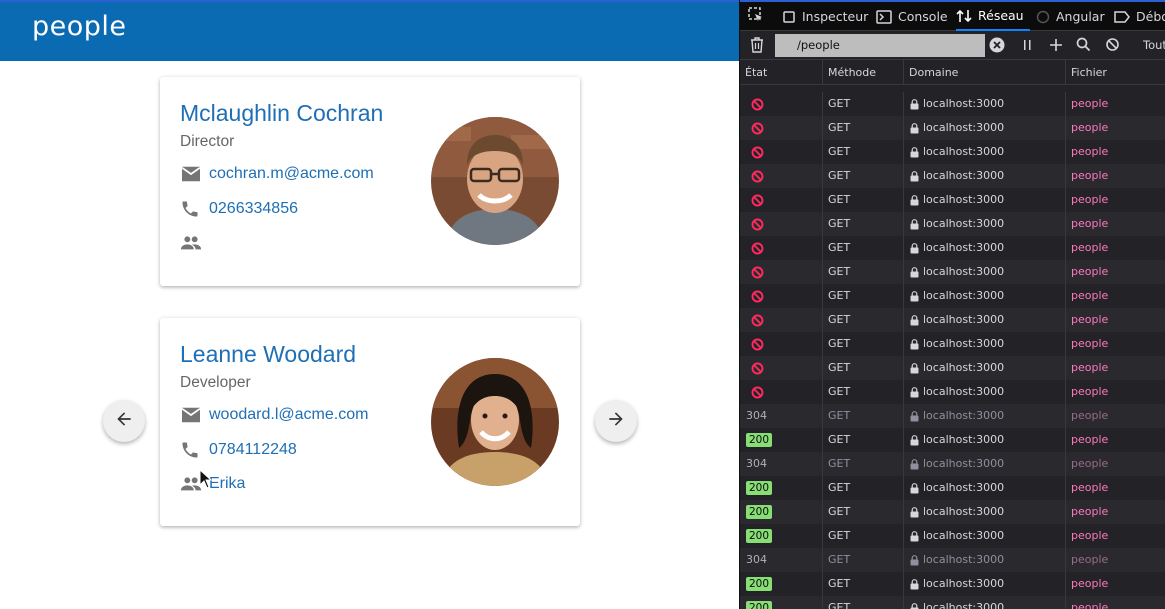  I want to click on pause-icon, so click(1027, 45).